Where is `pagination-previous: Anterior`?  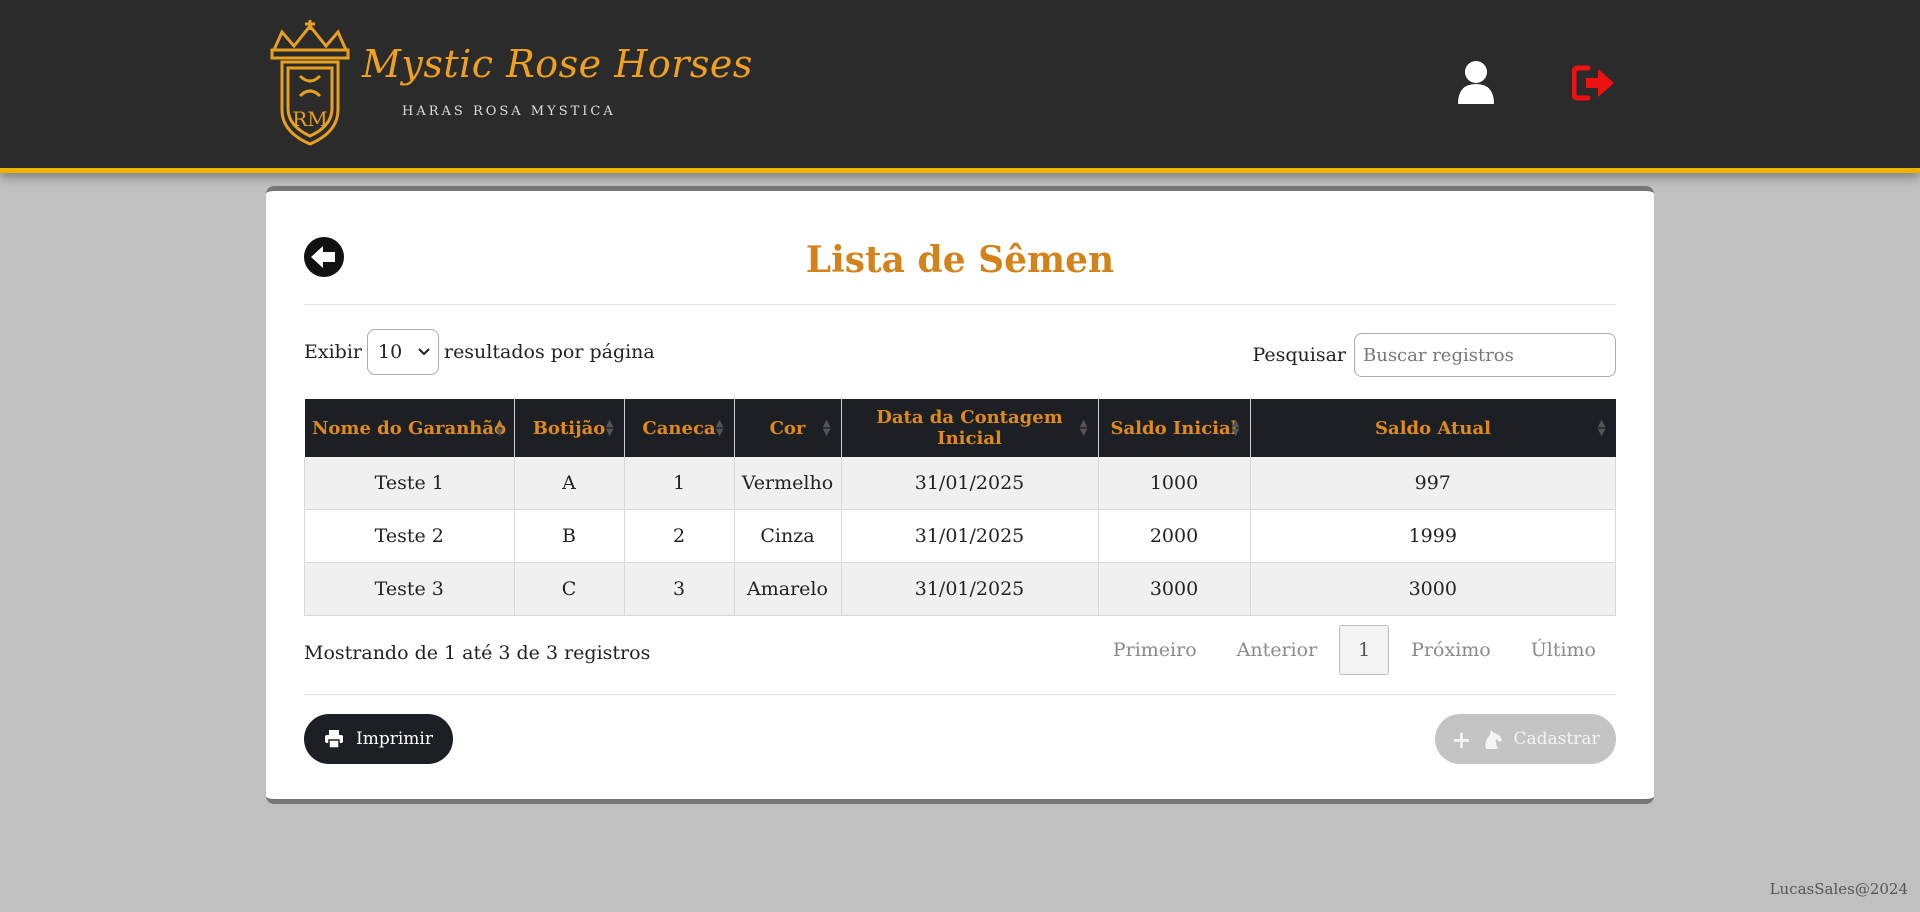 pagination-previous: Anterior is located at coordinates (1277, 650).